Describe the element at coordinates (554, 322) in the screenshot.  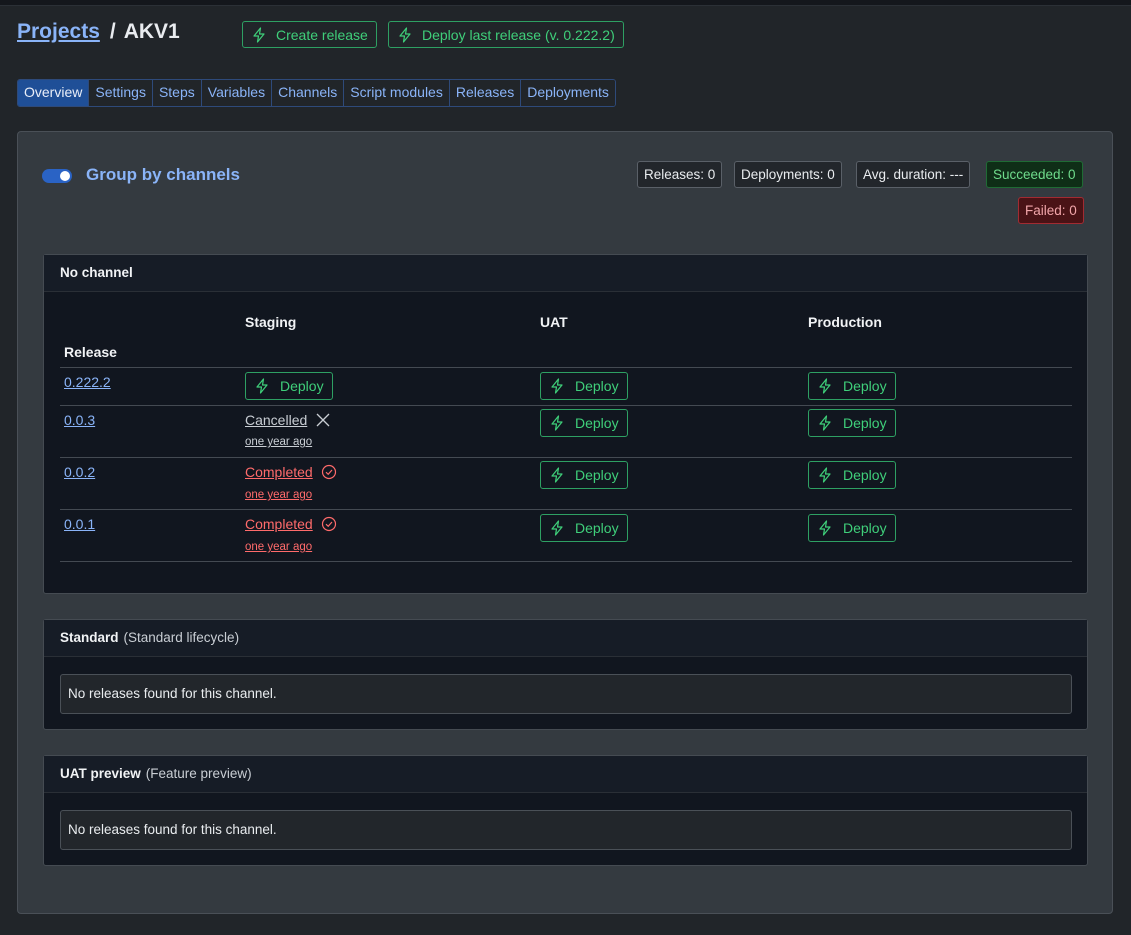
I see `column-header-uat: UAT` at that location.